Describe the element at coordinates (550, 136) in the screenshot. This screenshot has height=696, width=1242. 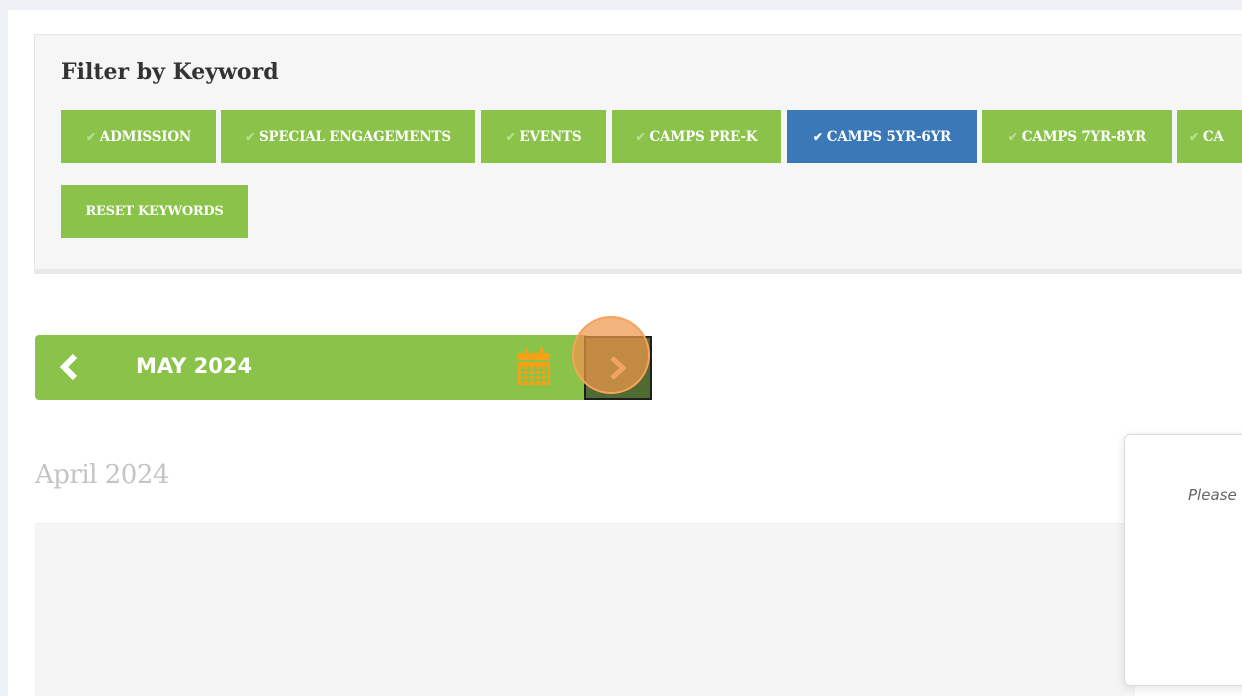
I see `keyword-label: EVENTS` at that location.